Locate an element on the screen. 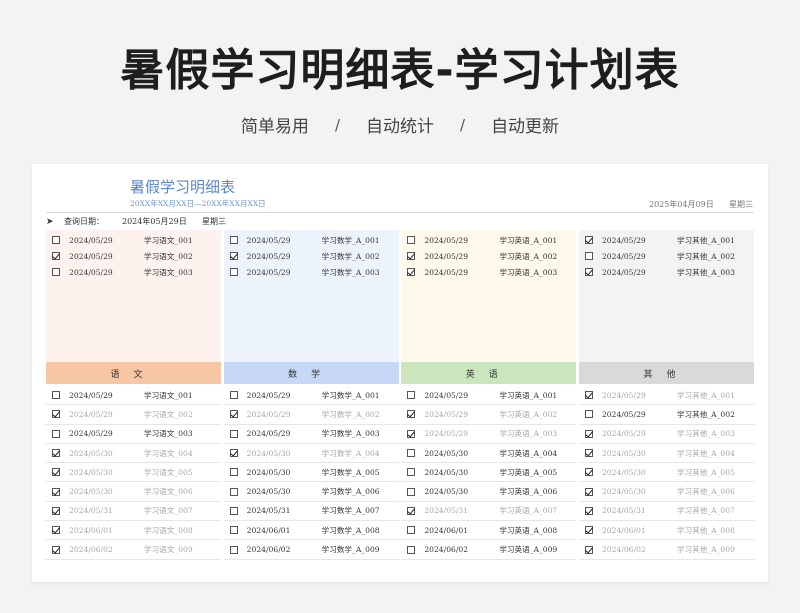 The height and width of the screenshot is (613, 800). task-name: 学习数学_A_004 is located at coordinates (350, 453).